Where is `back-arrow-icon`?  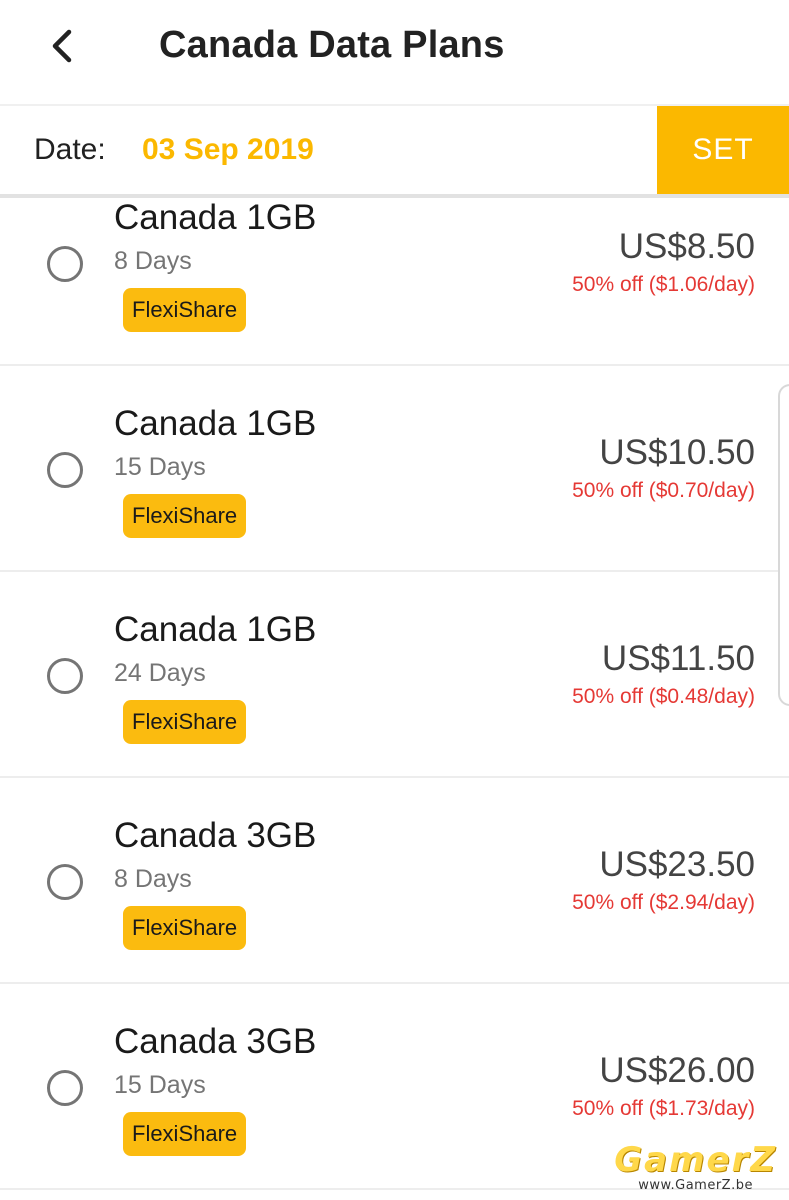
back-arrow-icon is located at coordinates (62, 46).